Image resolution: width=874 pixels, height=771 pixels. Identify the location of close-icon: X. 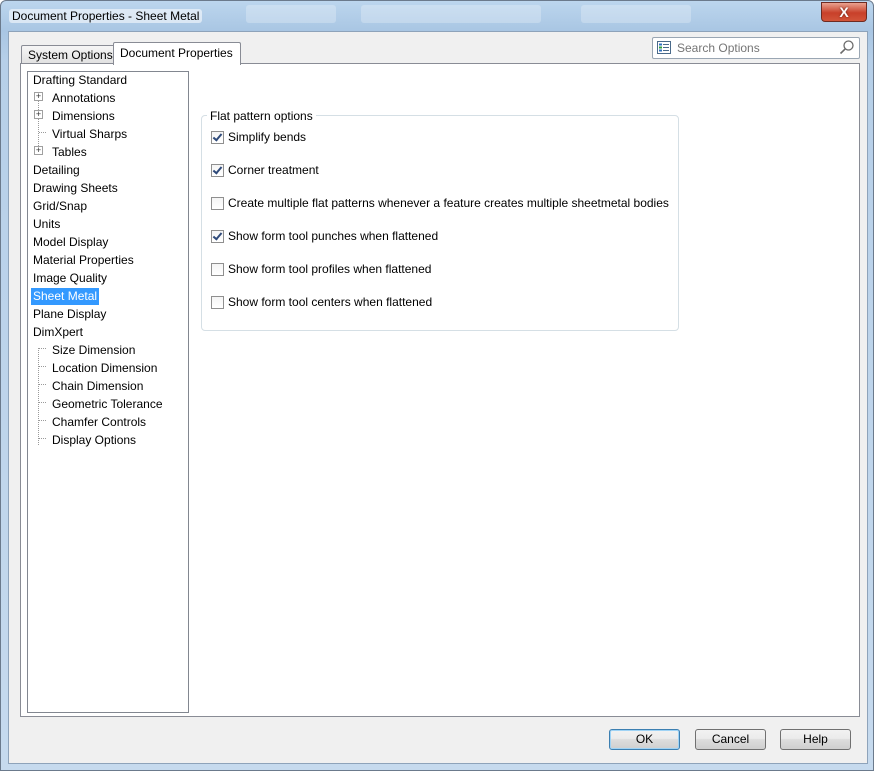
(844, 12).